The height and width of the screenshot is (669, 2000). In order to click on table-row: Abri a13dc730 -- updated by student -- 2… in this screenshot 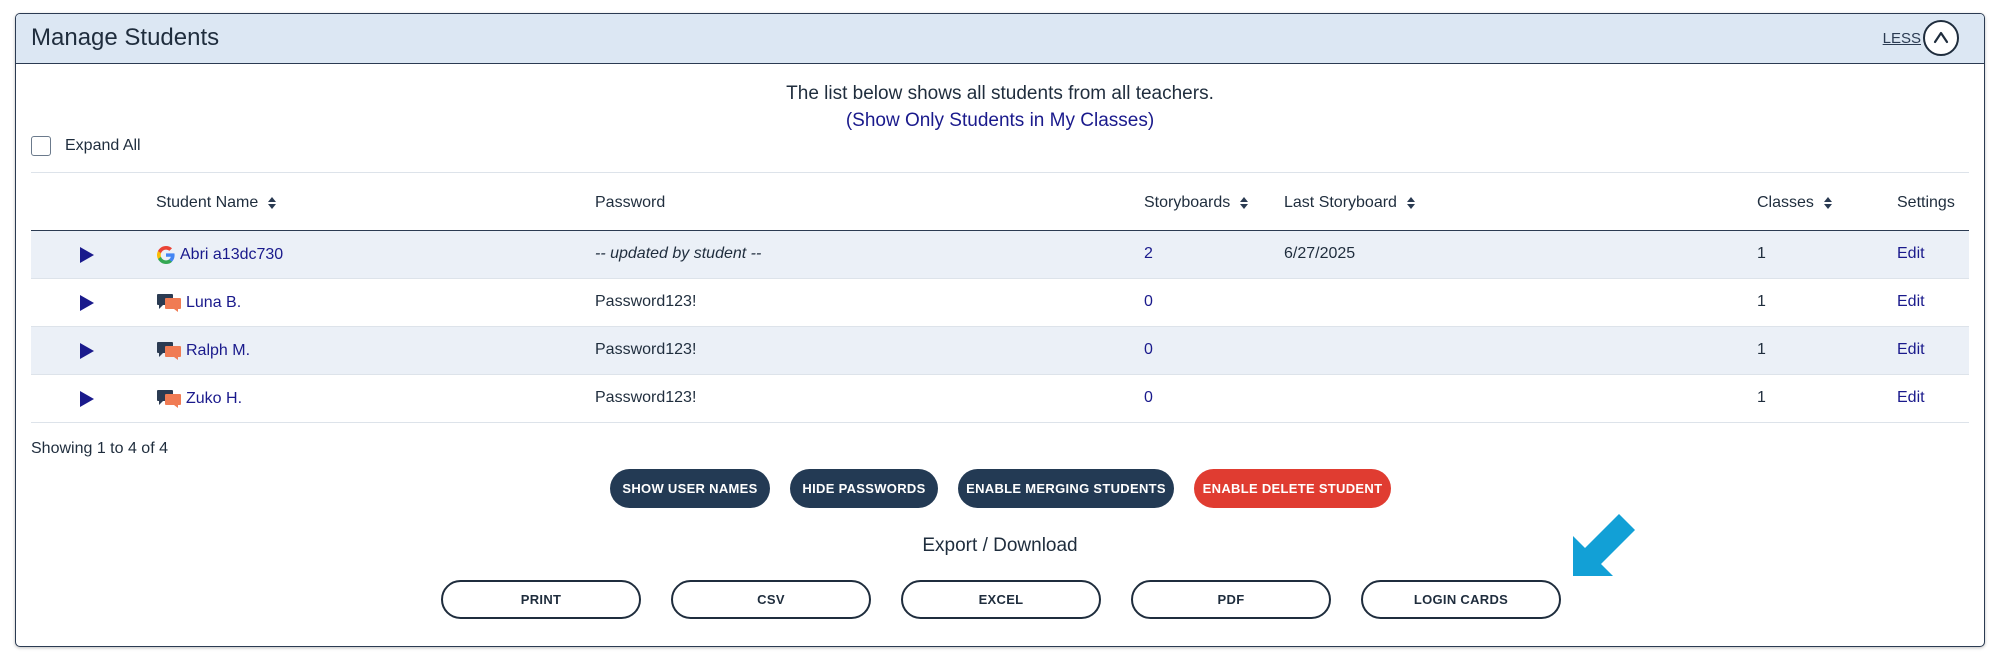, I will do `click(1000, 255)`.